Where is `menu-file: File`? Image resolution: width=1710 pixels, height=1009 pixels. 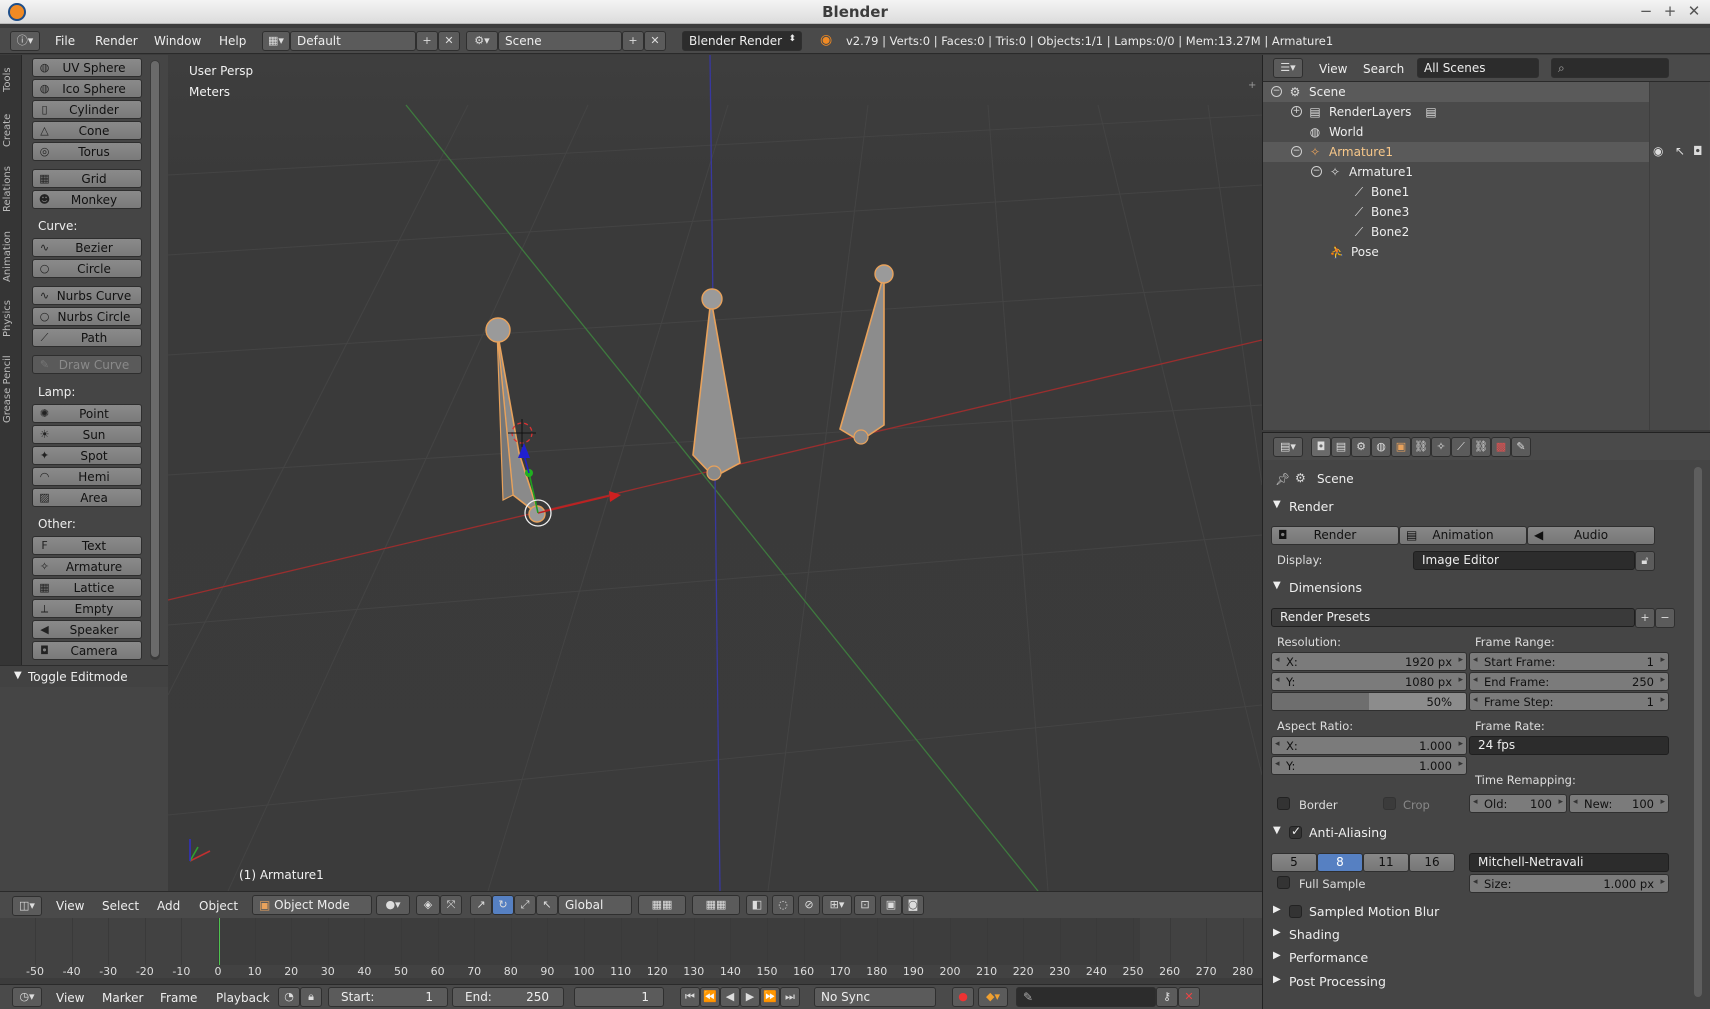
menu-file: File is located at coordinates (65, 41).